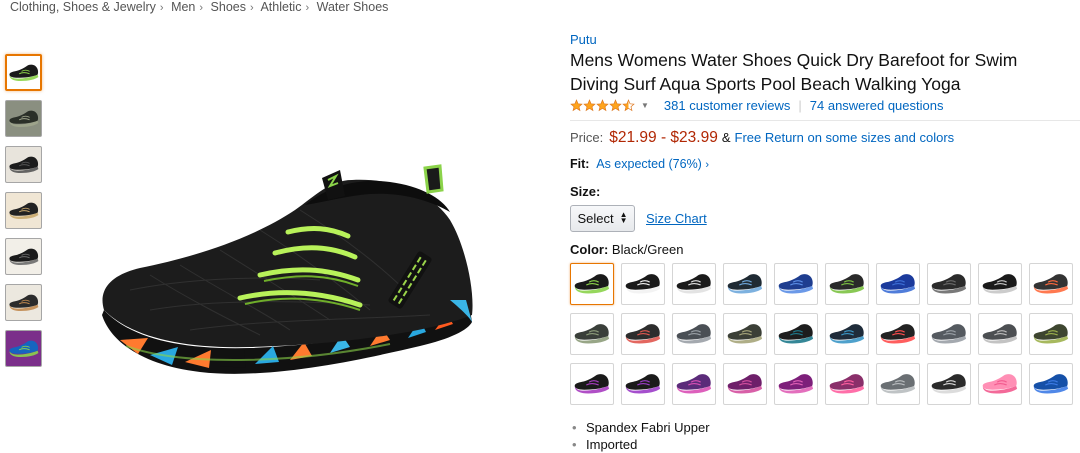 The height and width of the screenshot is (453, 1080). I want to click on size-select-label: Select, so click(595, 218).